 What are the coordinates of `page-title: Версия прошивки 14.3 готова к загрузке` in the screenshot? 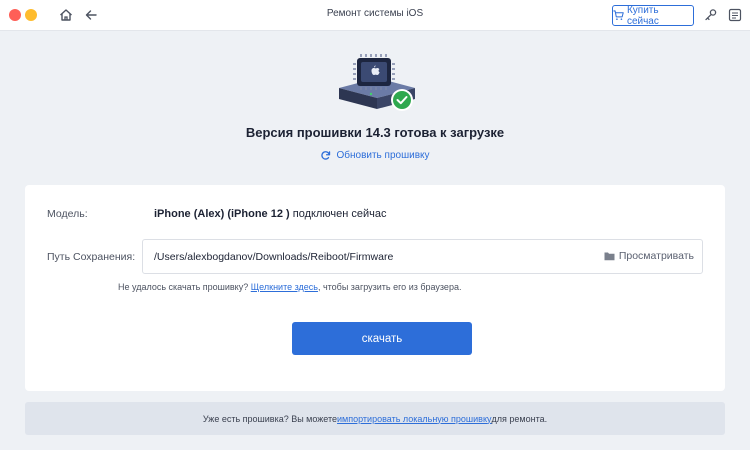 It's located at (375, 132).